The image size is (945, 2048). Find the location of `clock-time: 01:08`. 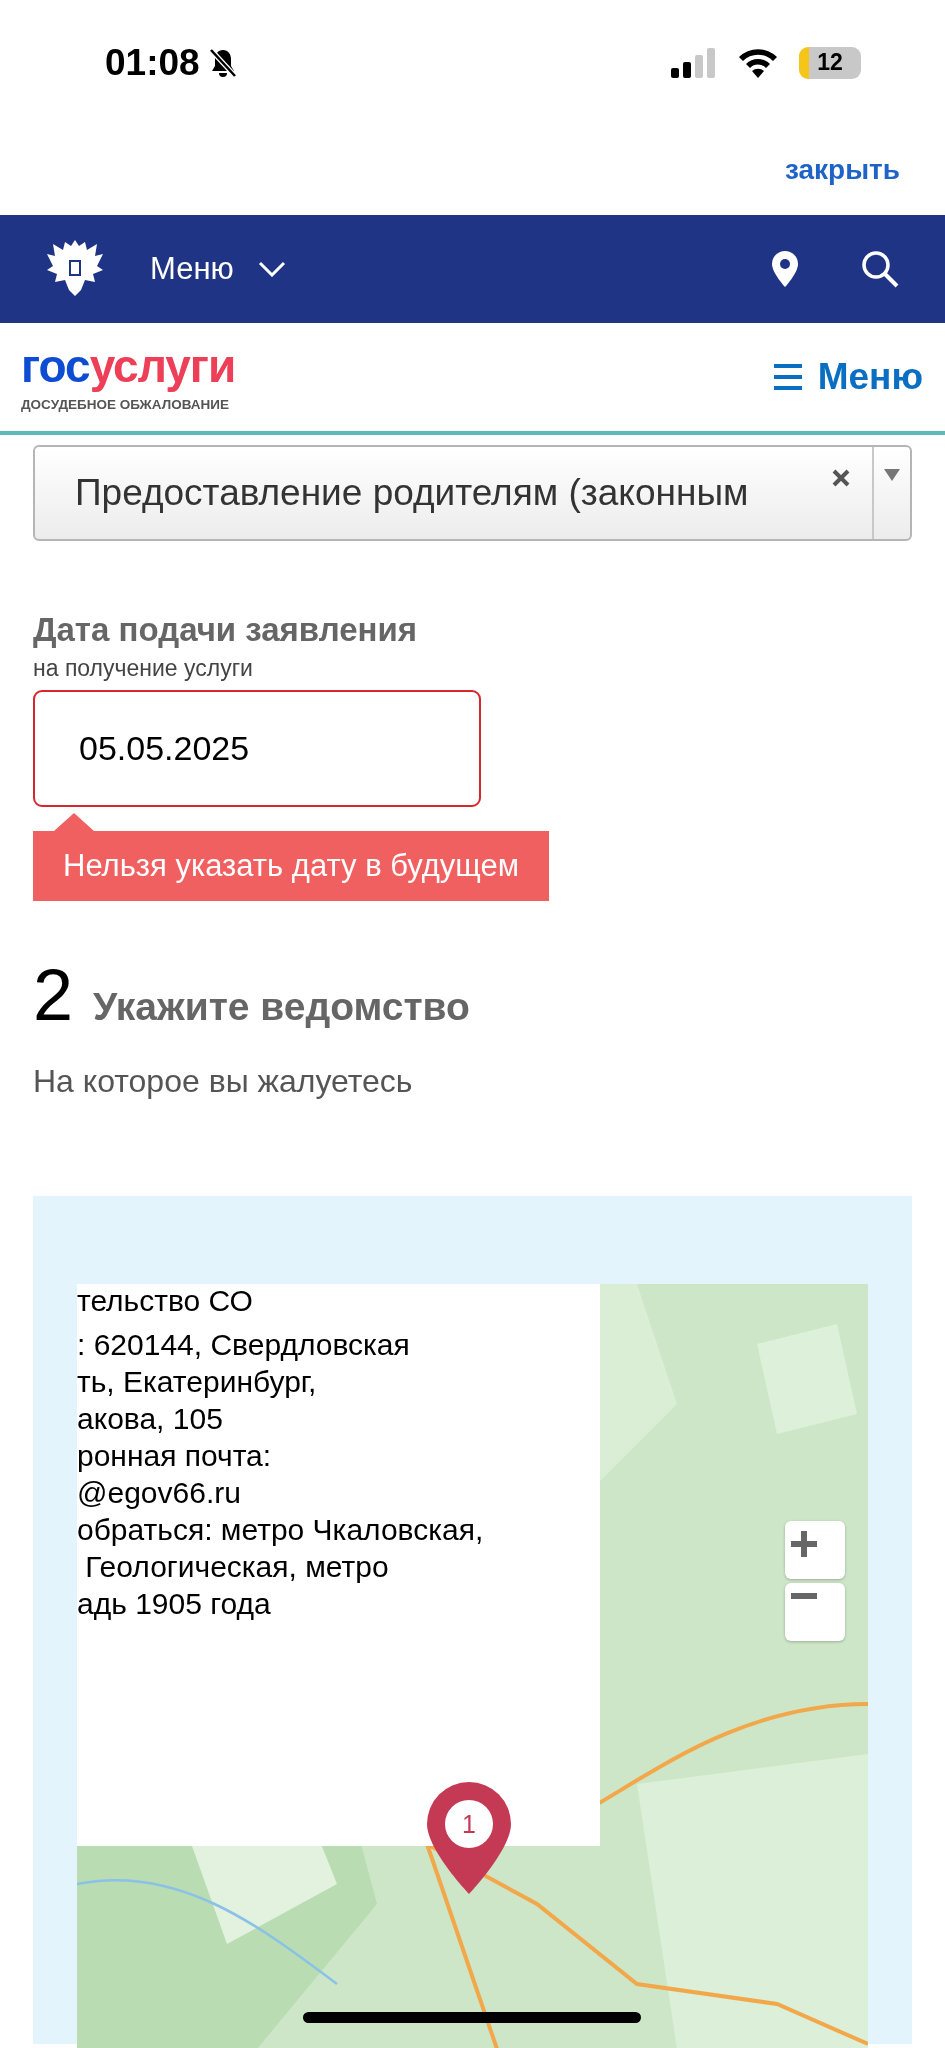

clock-time: 01:08 is located at coordinates (152, 62).